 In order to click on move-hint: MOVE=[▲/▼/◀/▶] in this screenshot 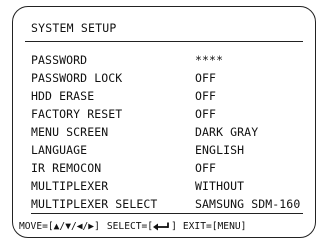, I will do `click(59, 226)`.